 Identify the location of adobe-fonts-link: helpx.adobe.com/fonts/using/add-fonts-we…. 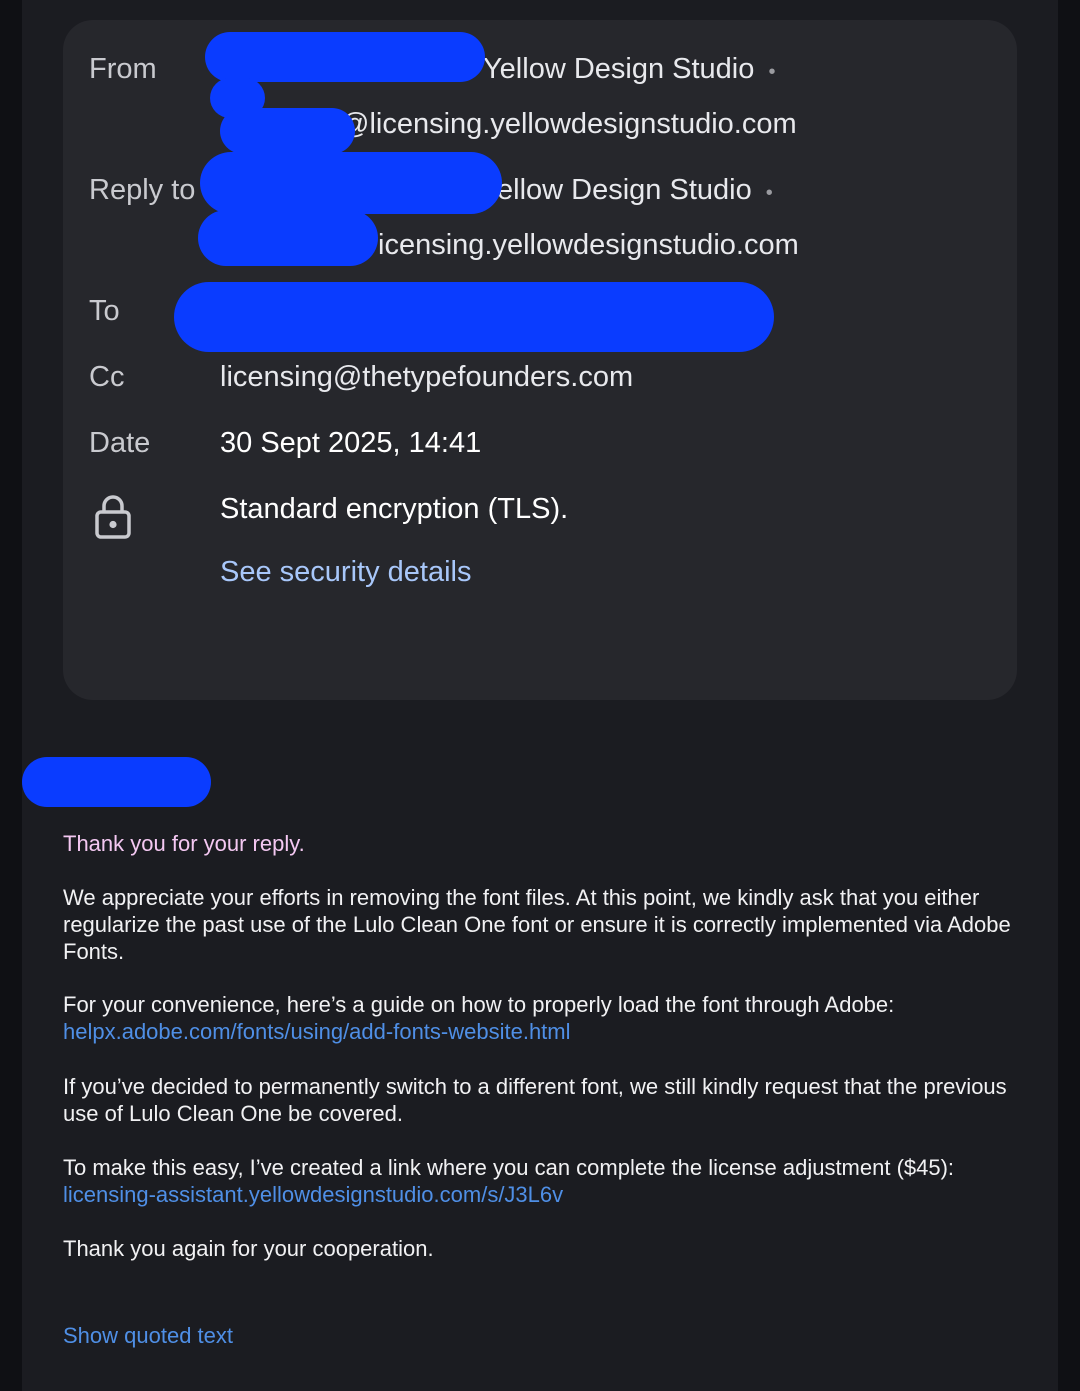
(543, 1031).